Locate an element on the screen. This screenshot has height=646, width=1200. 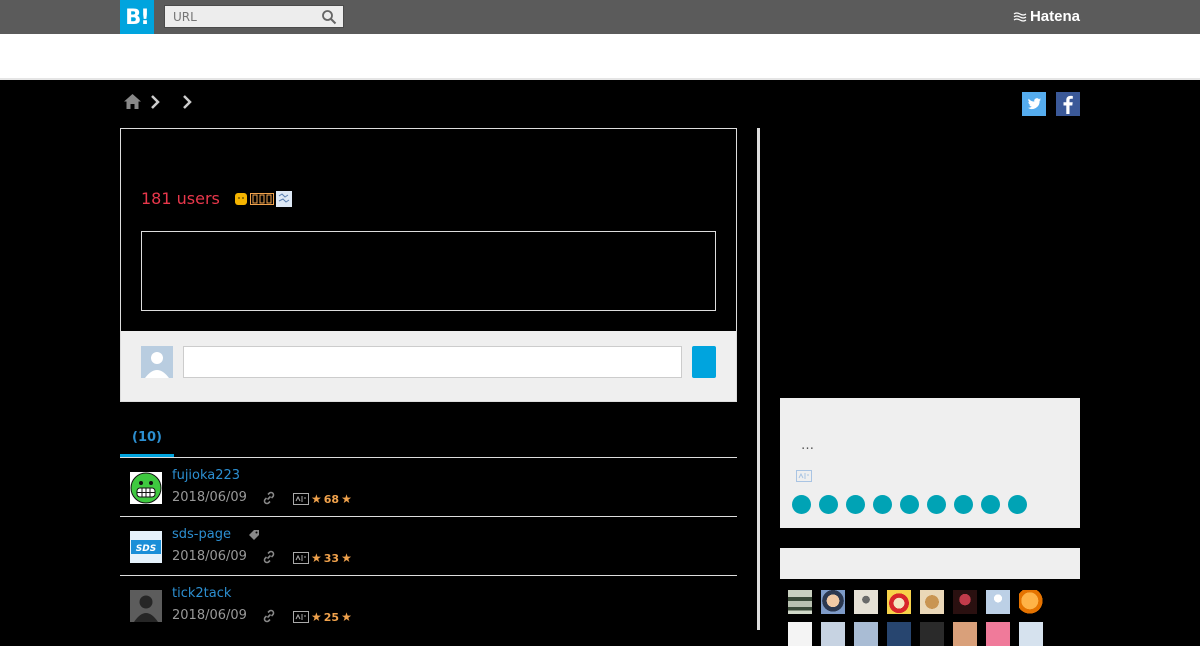
tag-icon is located at coordinates (254, 535).